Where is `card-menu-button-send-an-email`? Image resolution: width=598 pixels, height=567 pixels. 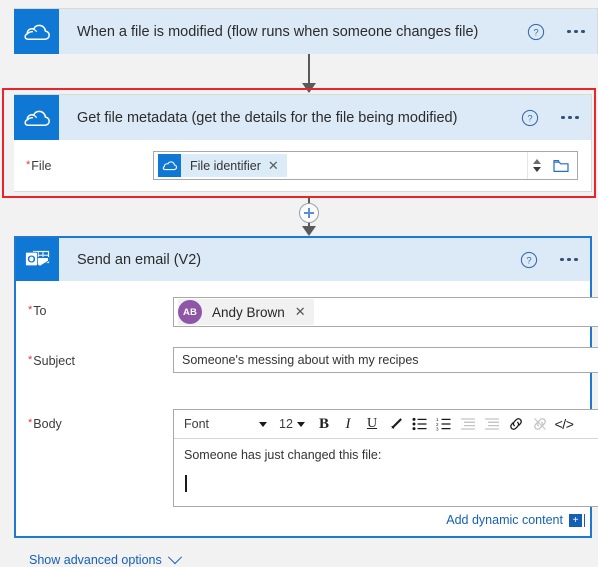 card-menu-button-send-an-email is located at coordinates (569, 259).